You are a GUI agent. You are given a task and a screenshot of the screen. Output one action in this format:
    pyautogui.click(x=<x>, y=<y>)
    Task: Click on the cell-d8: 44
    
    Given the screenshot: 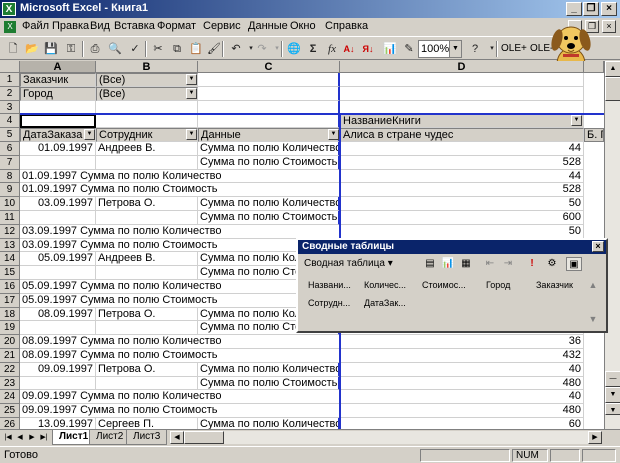 What is the action you would take?
    pyautogui.click(x=462, y=176)
    